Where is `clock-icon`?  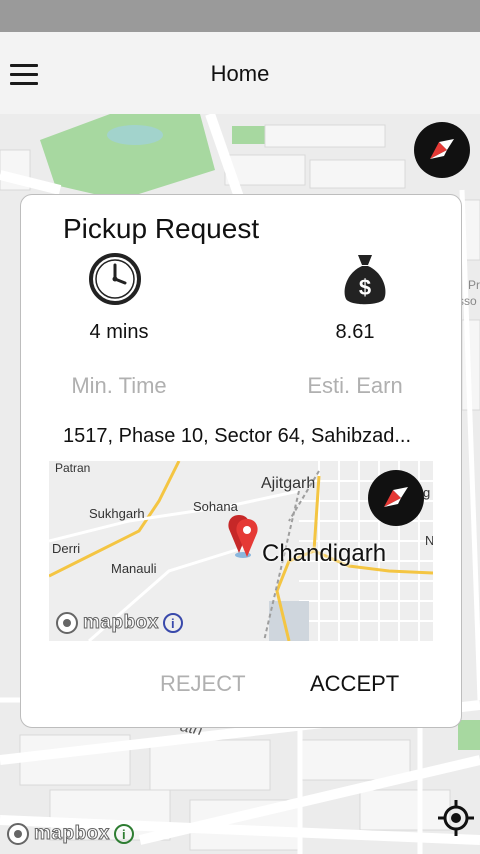 clock-icon is located at coordinates (115, 279).